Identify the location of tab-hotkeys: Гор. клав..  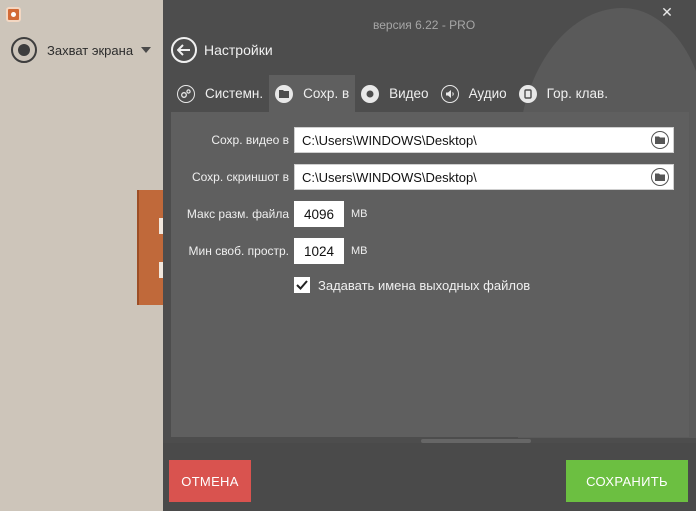
(563, 93).